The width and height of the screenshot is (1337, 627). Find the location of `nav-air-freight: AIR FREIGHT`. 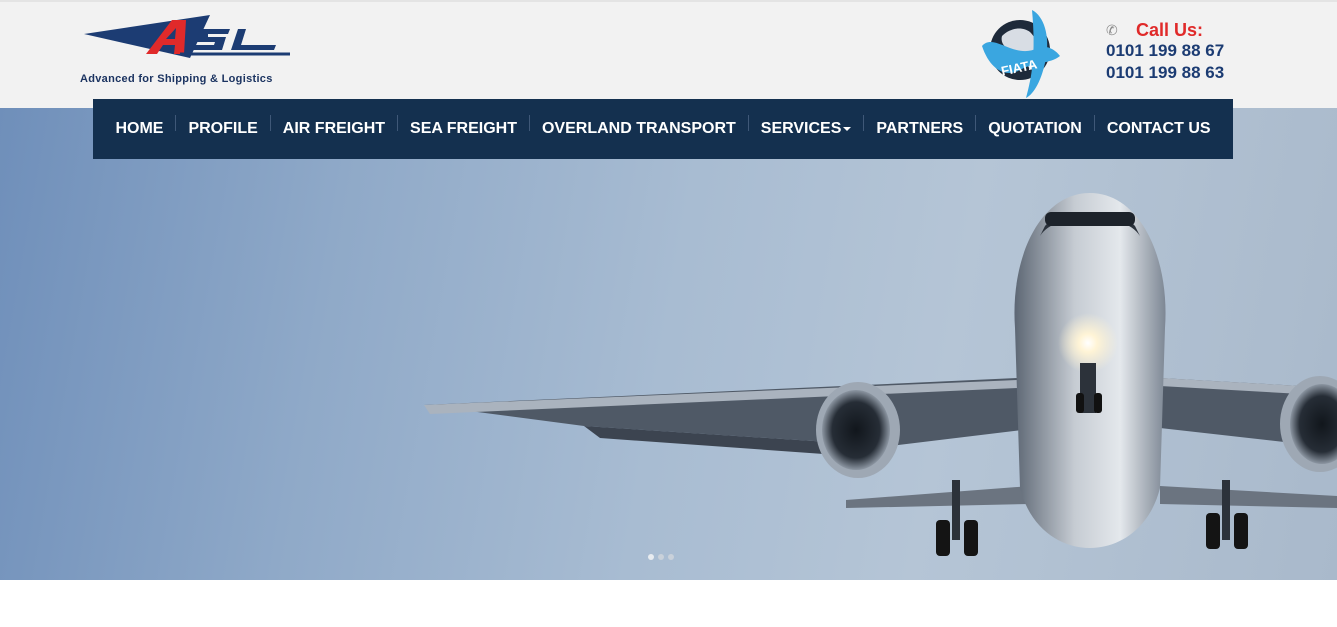

nav-air-freight: AIR FREIGHT is located at coordinates (334, 129).